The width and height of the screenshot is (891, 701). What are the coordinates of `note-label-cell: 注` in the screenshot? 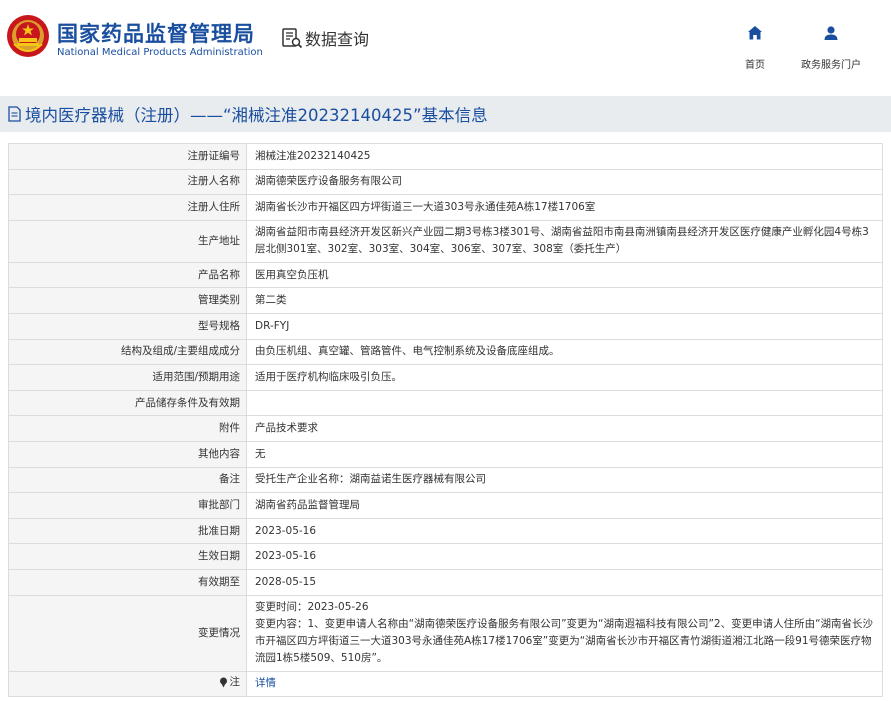 It's located at (127, 684).